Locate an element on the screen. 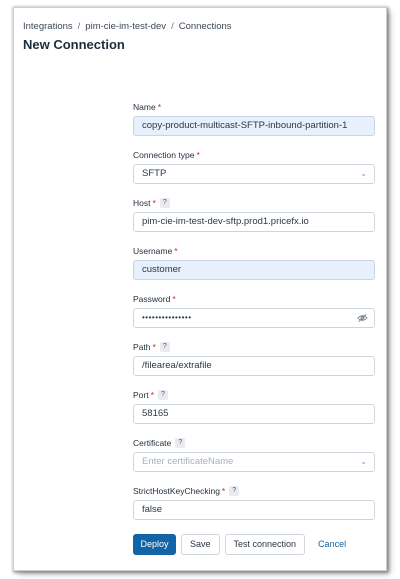 The width and height of the screenshot is (400, 579). cancel-button: Cancel is located at coordinates (332, 544).